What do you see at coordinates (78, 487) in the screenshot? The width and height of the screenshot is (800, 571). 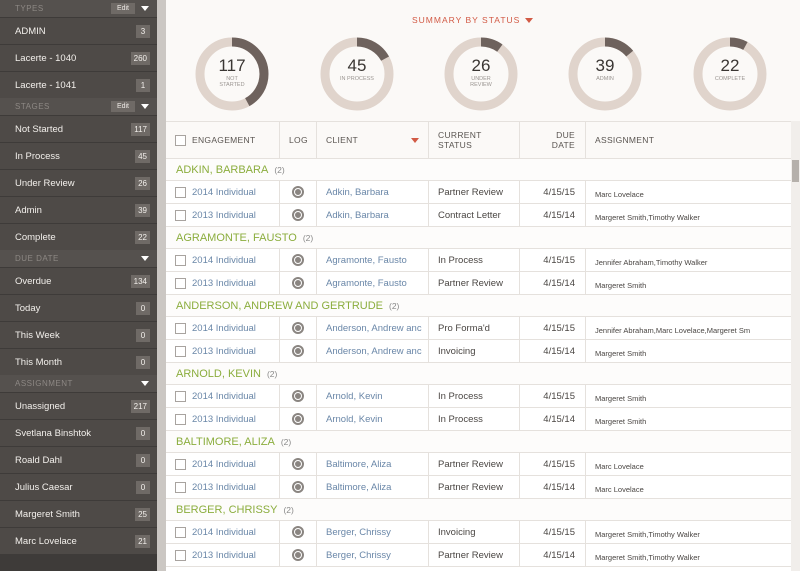 I see `filter-assignee-julius-caesar: Julius Caesar 0` at bounding box center [78, 487].